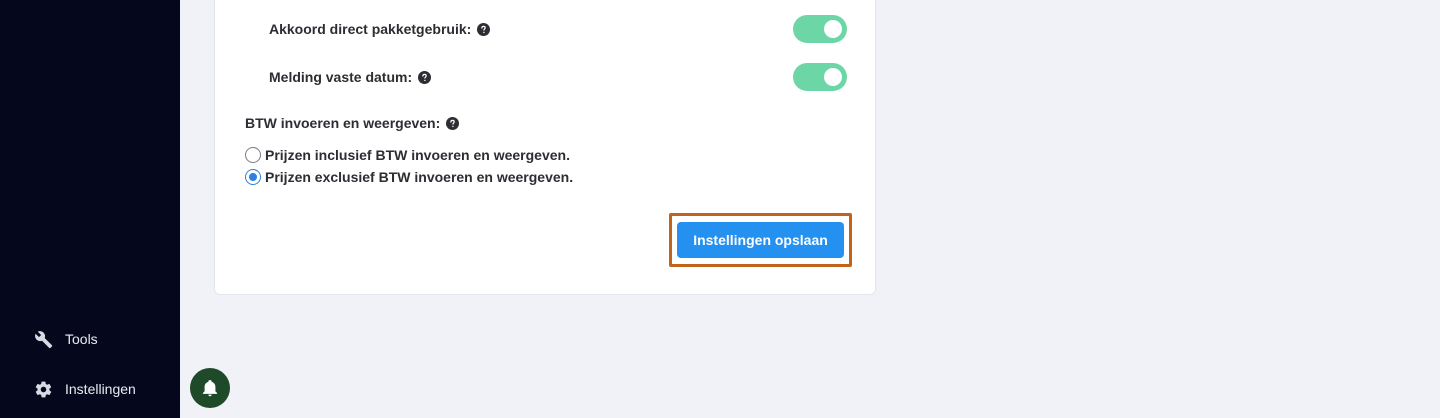 Image resolution: width=1440 pixels, height=418 pixels. Describe the element at coordinates (43, 389) in the screenshot. I see `gear-icon` at that location.